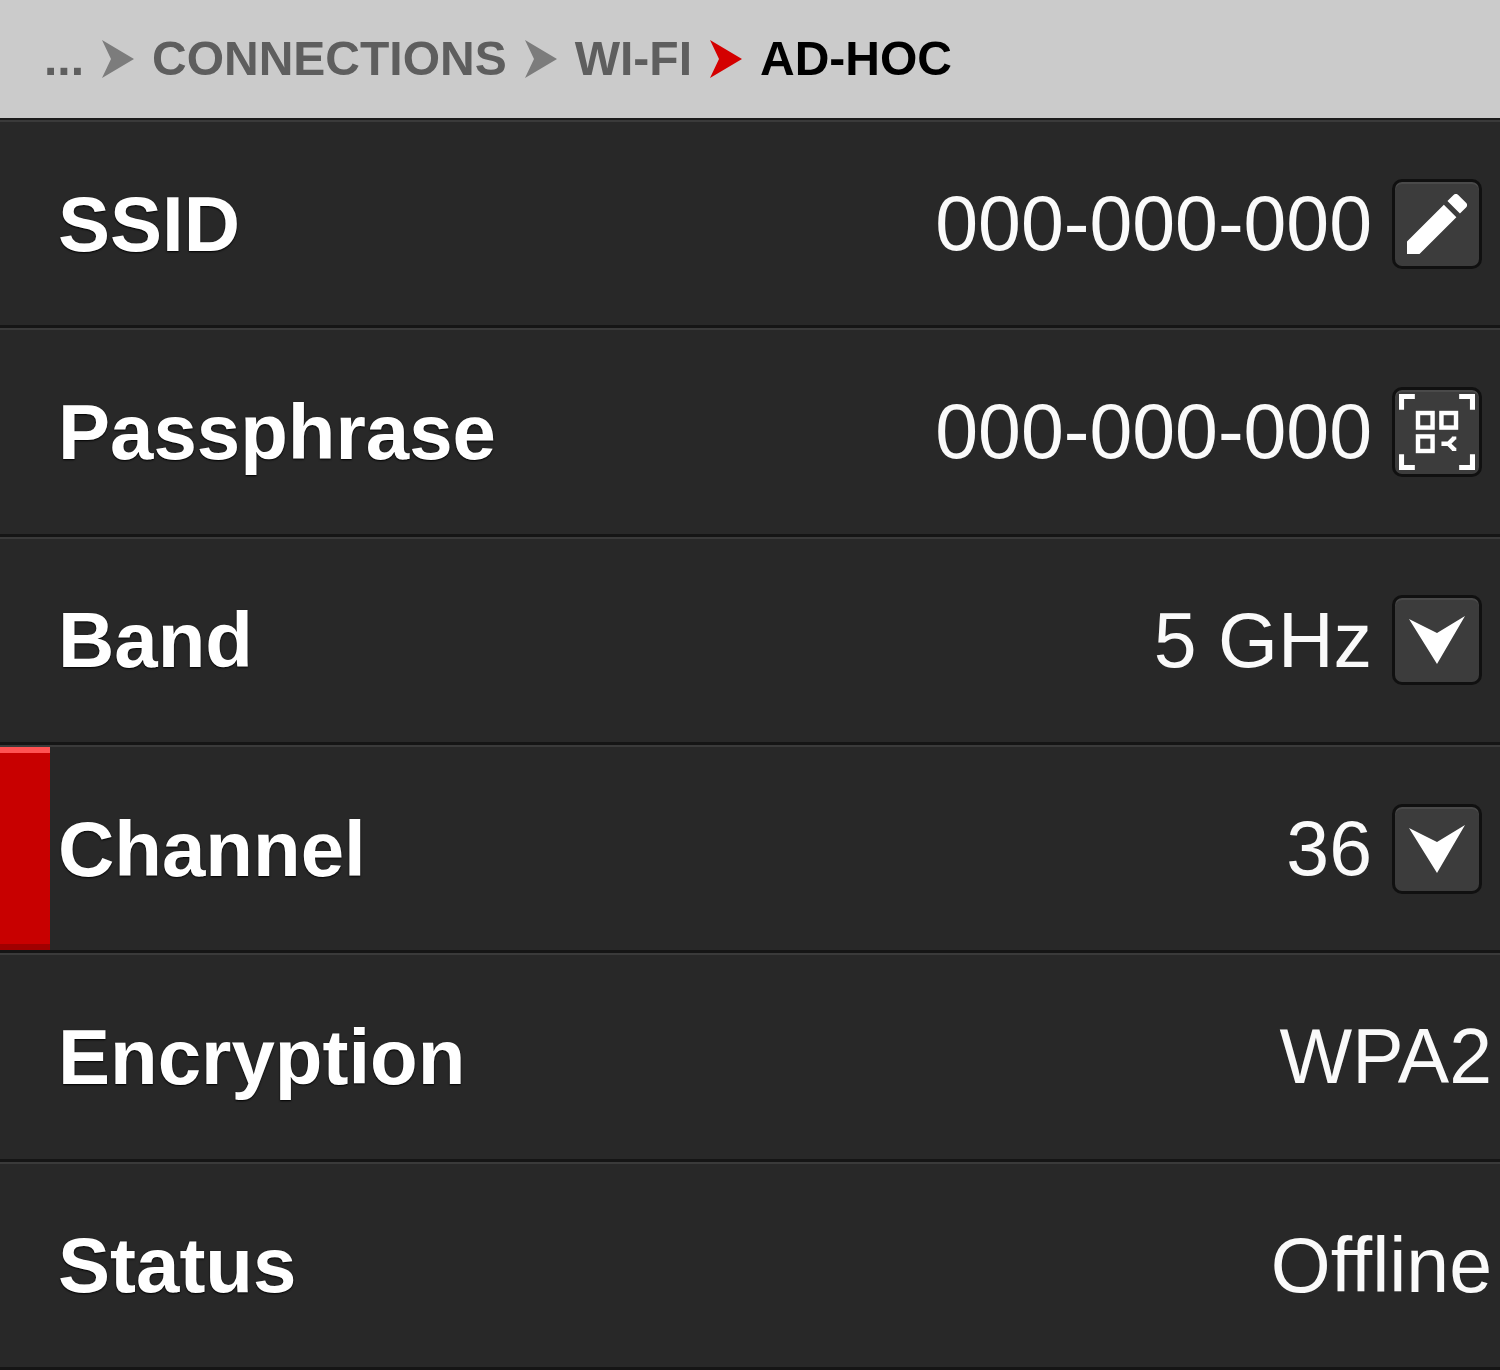  I want to click on setting-label: Channel, so click(212, 848).